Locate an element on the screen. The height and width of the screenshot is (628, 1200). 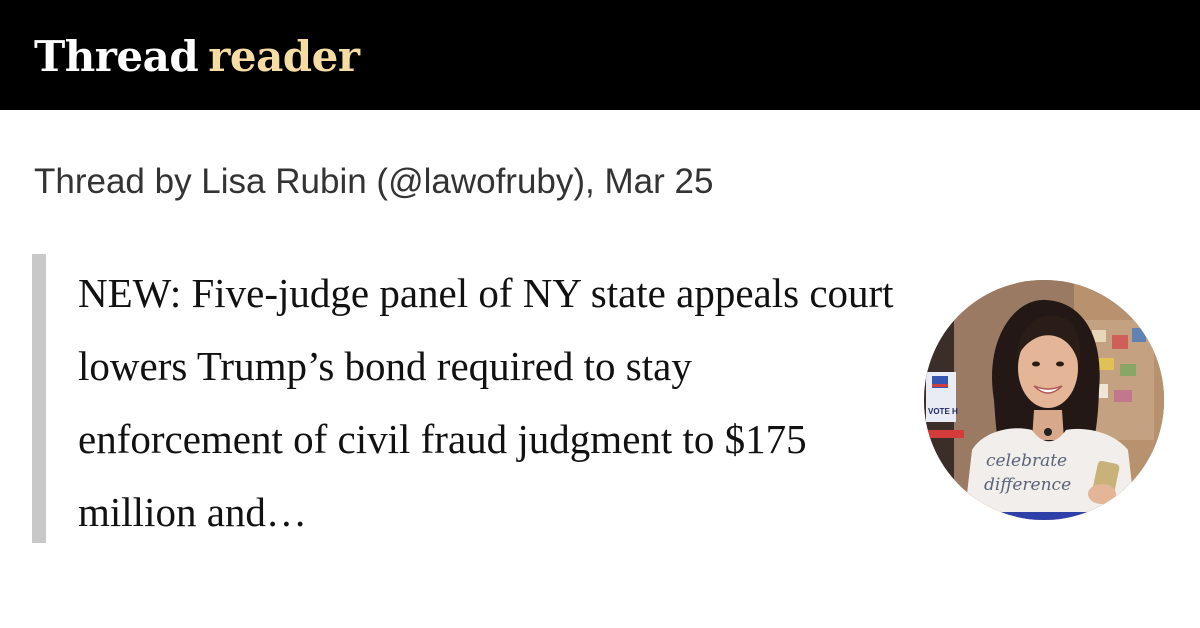
logo-reader-word: reader is located at coordinates (284, 56).